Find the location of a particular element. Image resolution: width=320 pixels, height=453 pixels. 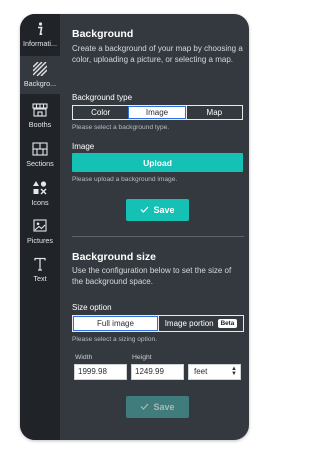

sidebar-item-icons: Icons is located at coordinates (40, 194).